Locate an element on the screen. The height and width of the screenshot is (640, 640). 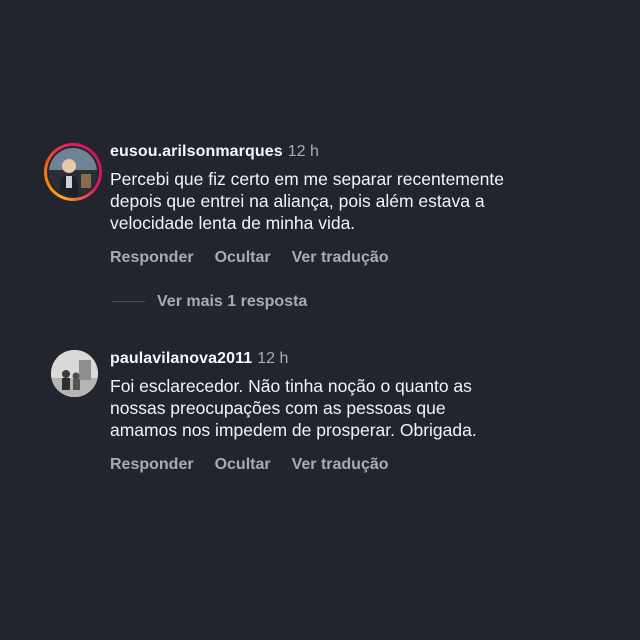
comment-line: nossas preocupações com as pessoas que is located at coordinates (278, 408).